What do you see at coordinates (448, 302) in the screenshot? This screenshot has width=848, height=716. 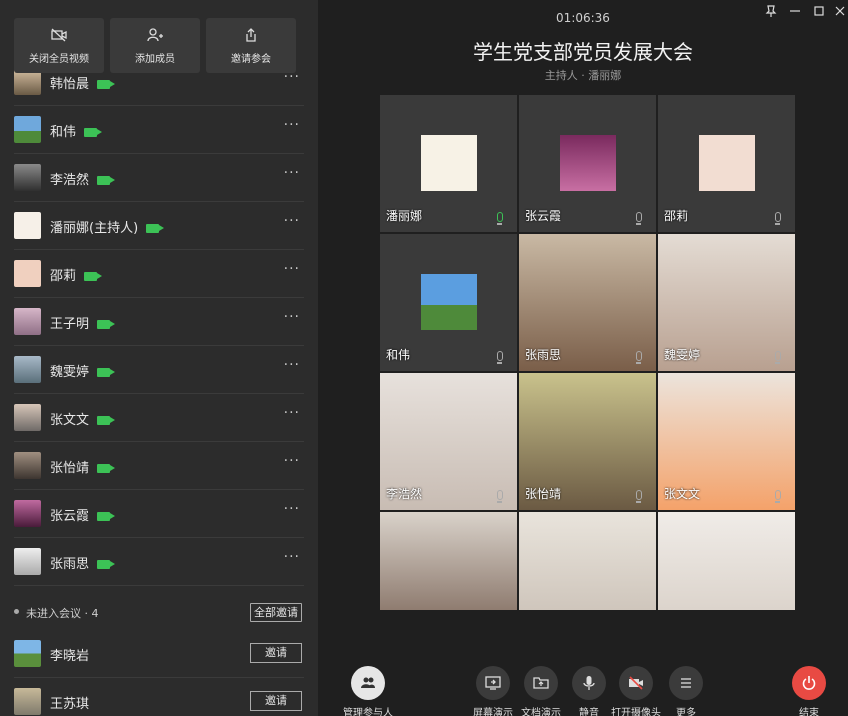 I see `video-tile: 和伟` at bounding box center [448, 302].